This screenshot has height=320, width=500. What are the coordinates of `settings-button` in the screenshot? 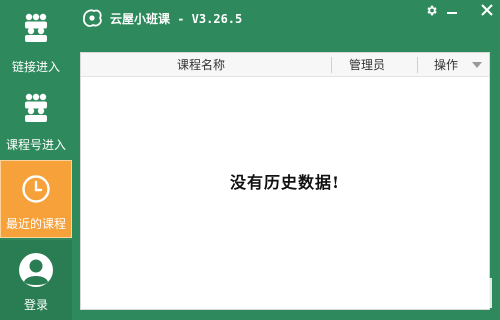 It's located at (431, 11).